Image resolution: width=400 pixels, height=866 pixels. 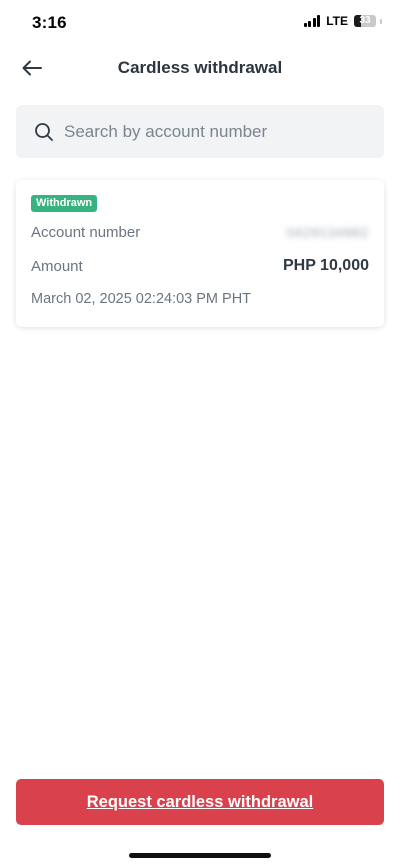 What do you see at coordinates (327, 232) in the screenshot?
I see `account-value: 0429134982` at bounding box center [327, 232].